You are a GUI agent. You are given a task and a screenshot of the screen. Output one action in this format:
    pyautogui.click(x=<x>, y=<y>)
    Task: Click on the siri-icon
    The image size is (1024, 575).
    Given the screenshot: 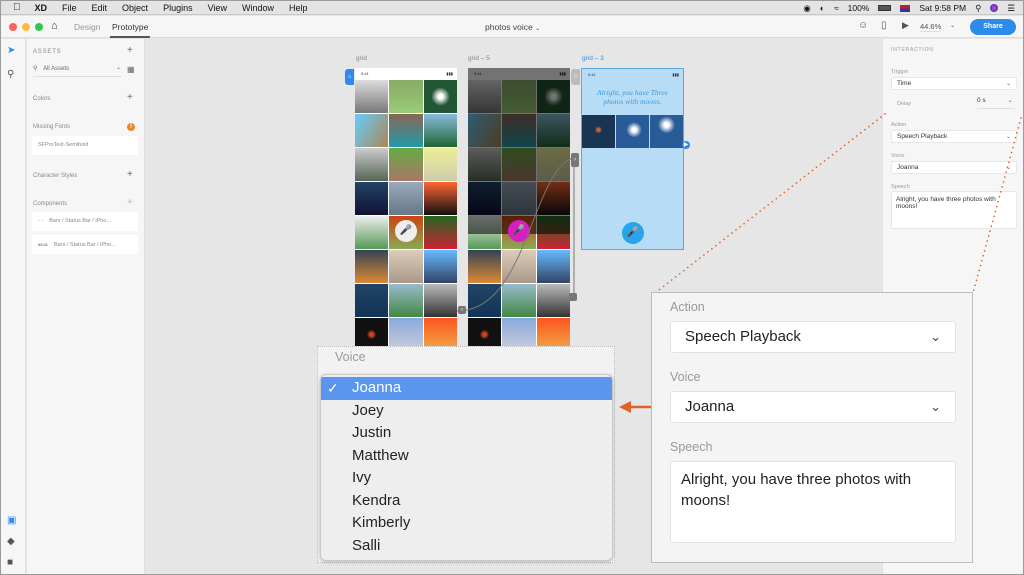 What is the action you would take?
    pyautogui.click(x=994, y=8)
    